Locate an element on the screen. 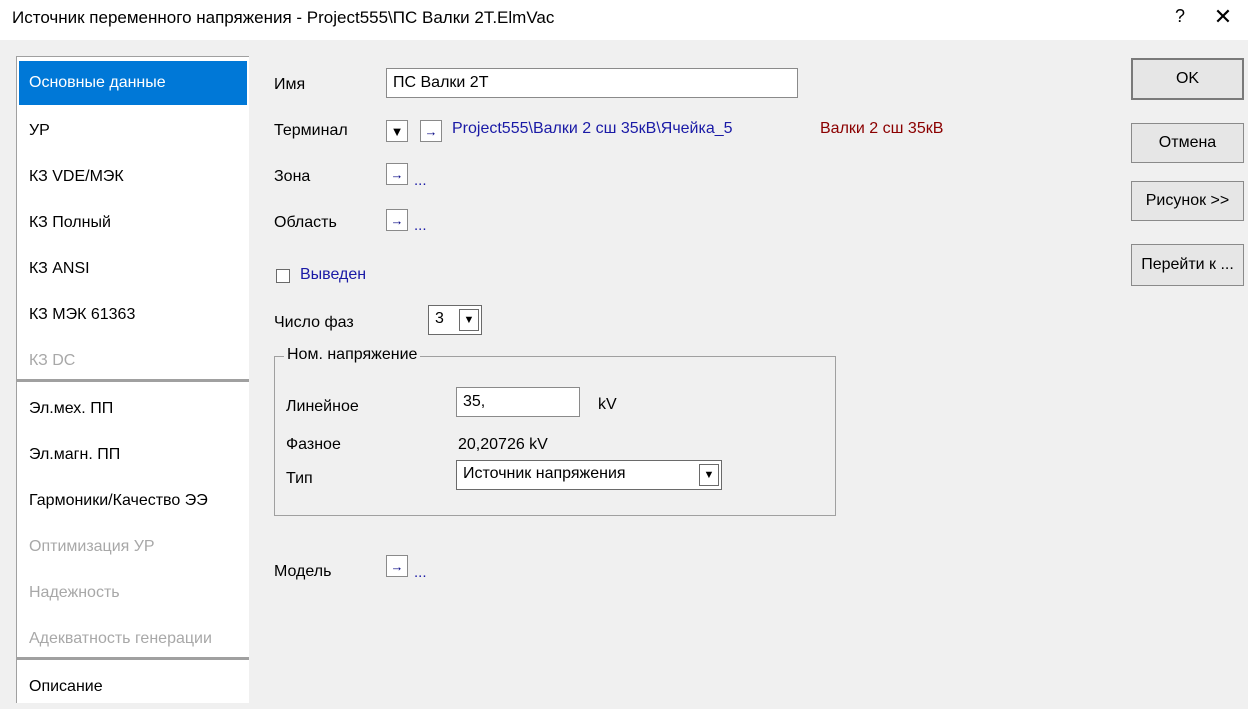 The image size is (1248, 709). zone-jump-icon: → is located at coordinates (397, 174).